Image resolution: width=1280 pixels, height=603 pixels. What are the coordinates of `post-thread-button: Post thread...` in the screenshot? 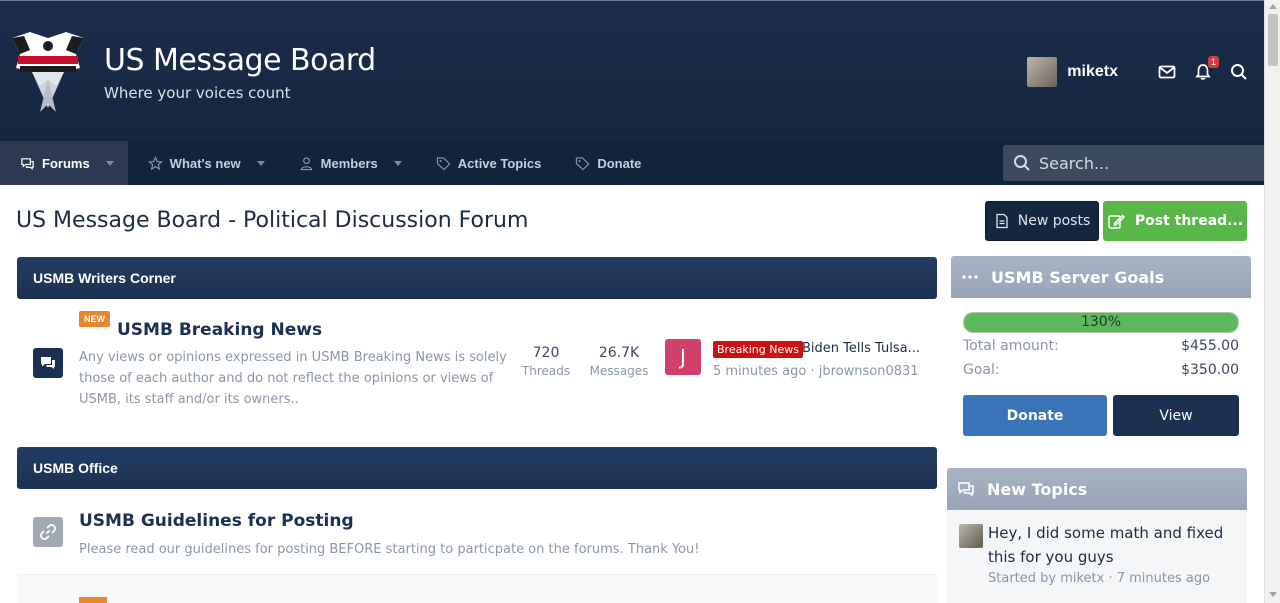 It's located at (1175, 221).